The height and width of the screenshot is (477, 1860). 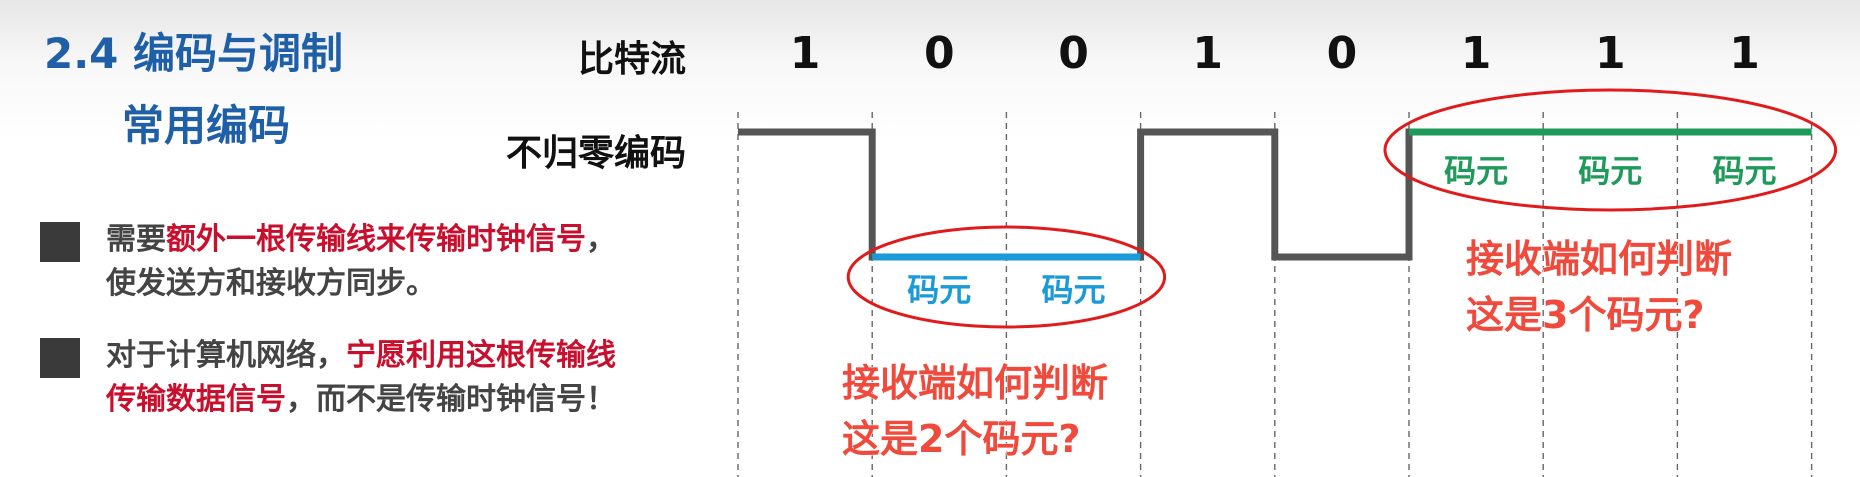 I want to click on question-three-symbols-line-1: 接收端如何判断, so click(x=1599, y=259).